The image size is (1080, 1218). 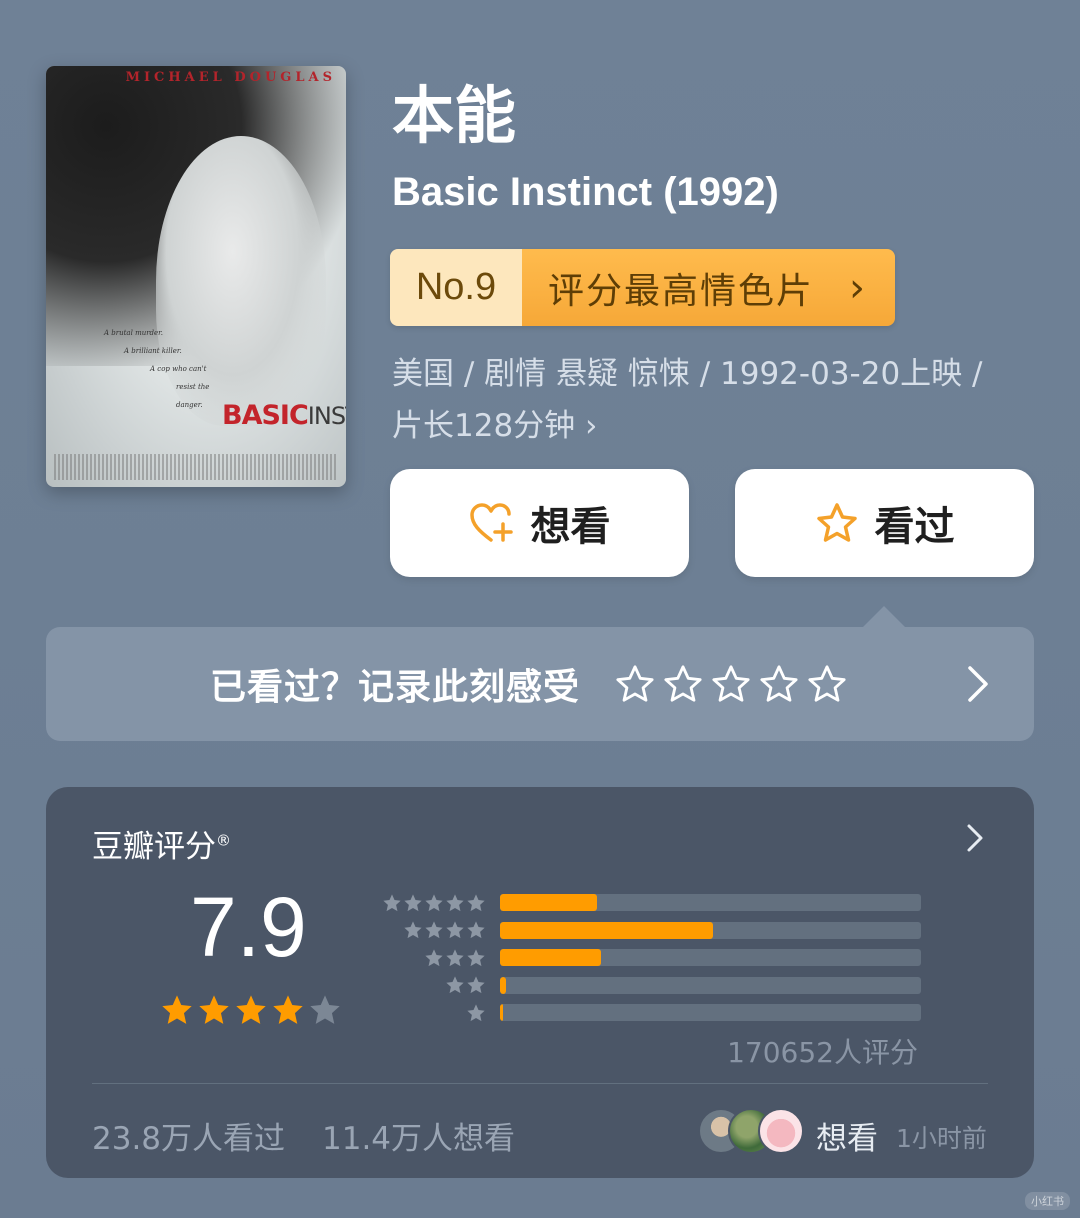 I want to click on want-to-watch-button: 想看, so click(x=539, y=523).